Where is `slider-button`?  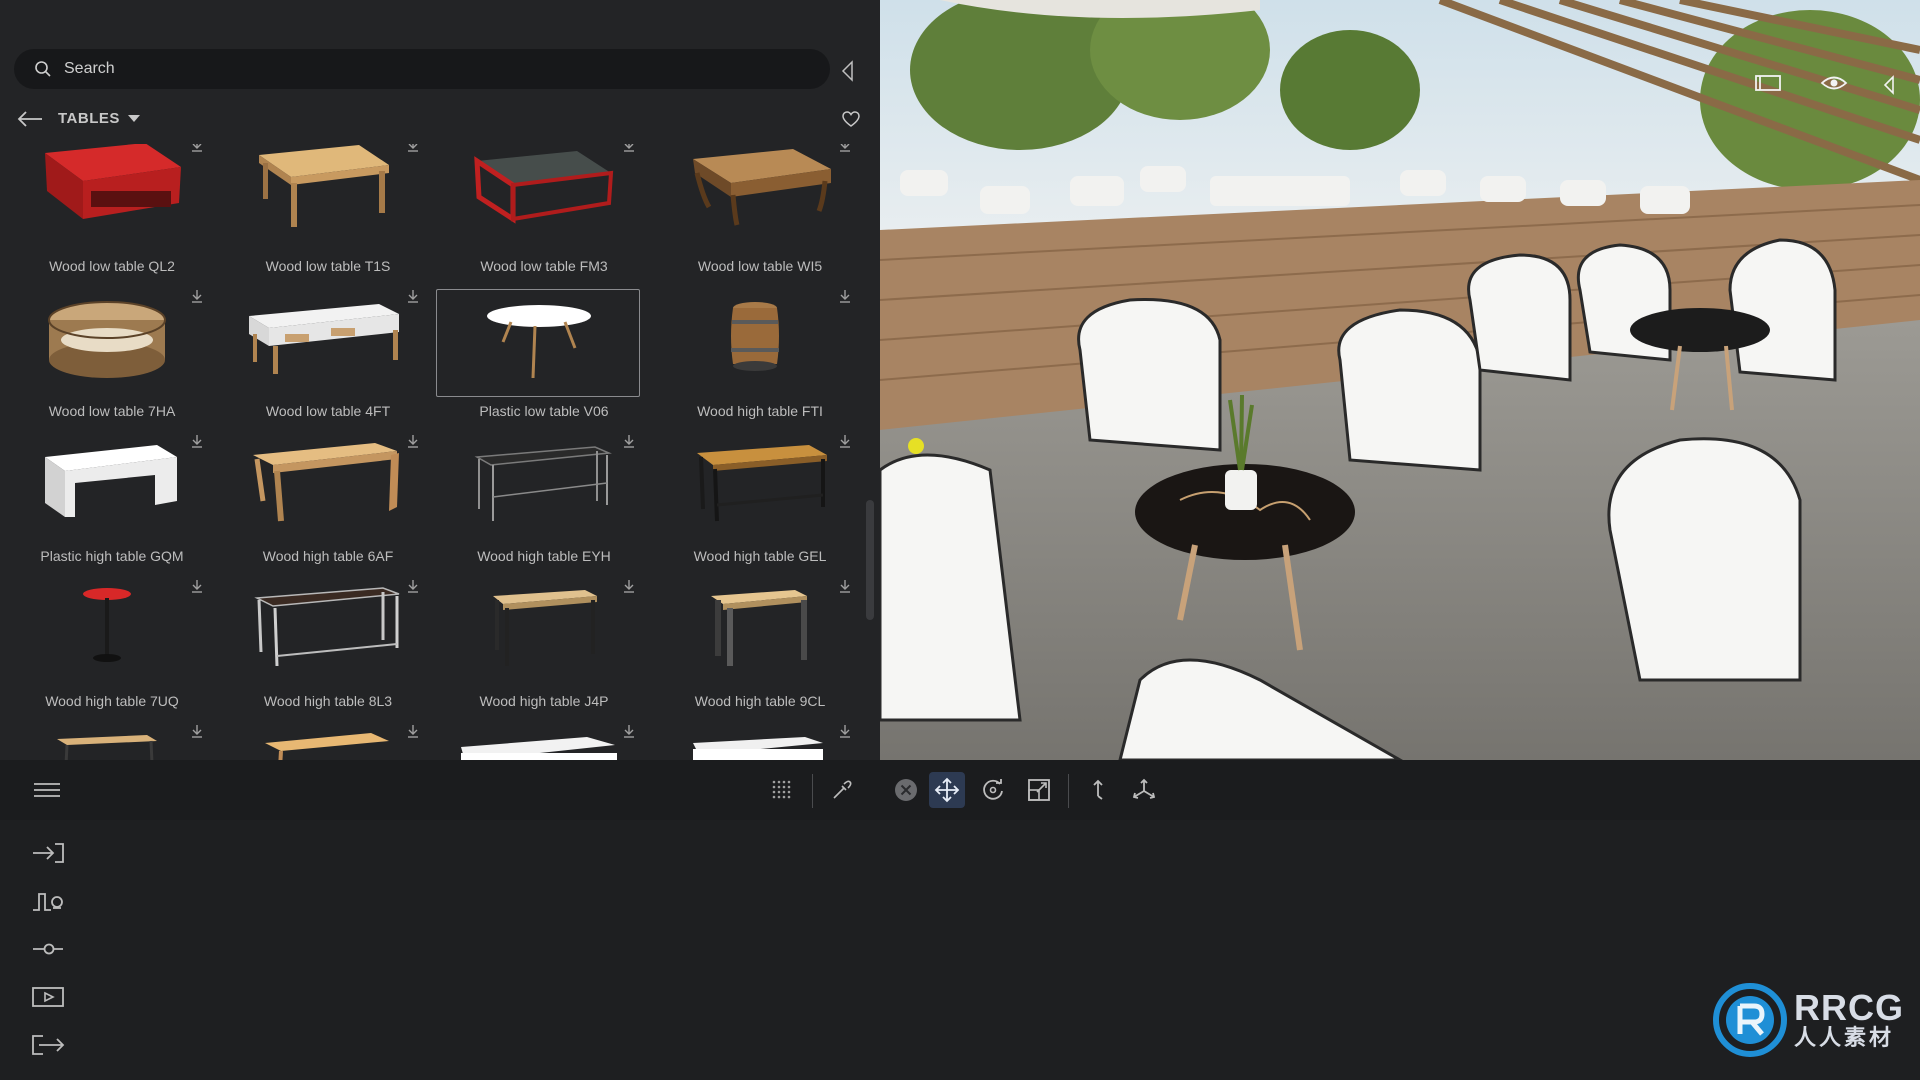
slider-button is located at coordinates (48, 949).